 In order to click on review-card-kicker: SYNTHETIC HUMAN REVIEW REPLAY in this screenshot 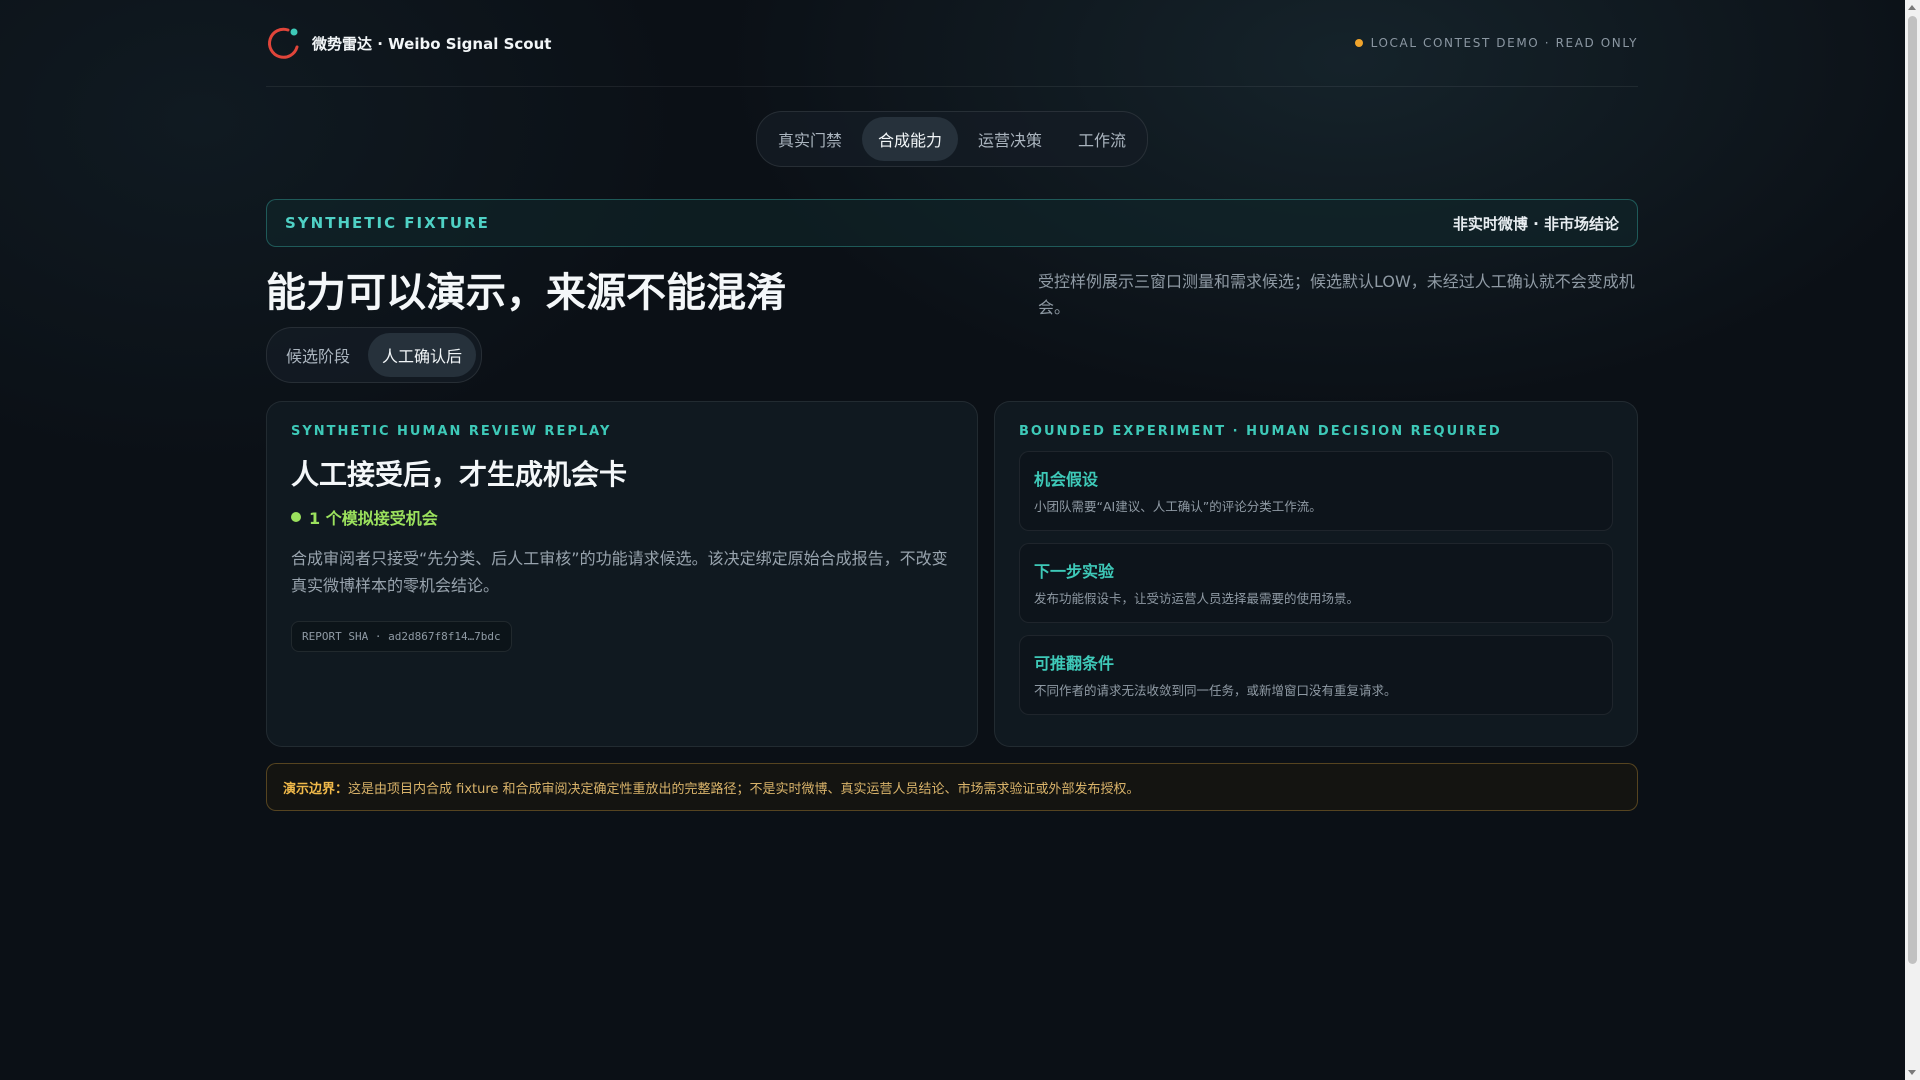, I will do `click(451, 431)`.